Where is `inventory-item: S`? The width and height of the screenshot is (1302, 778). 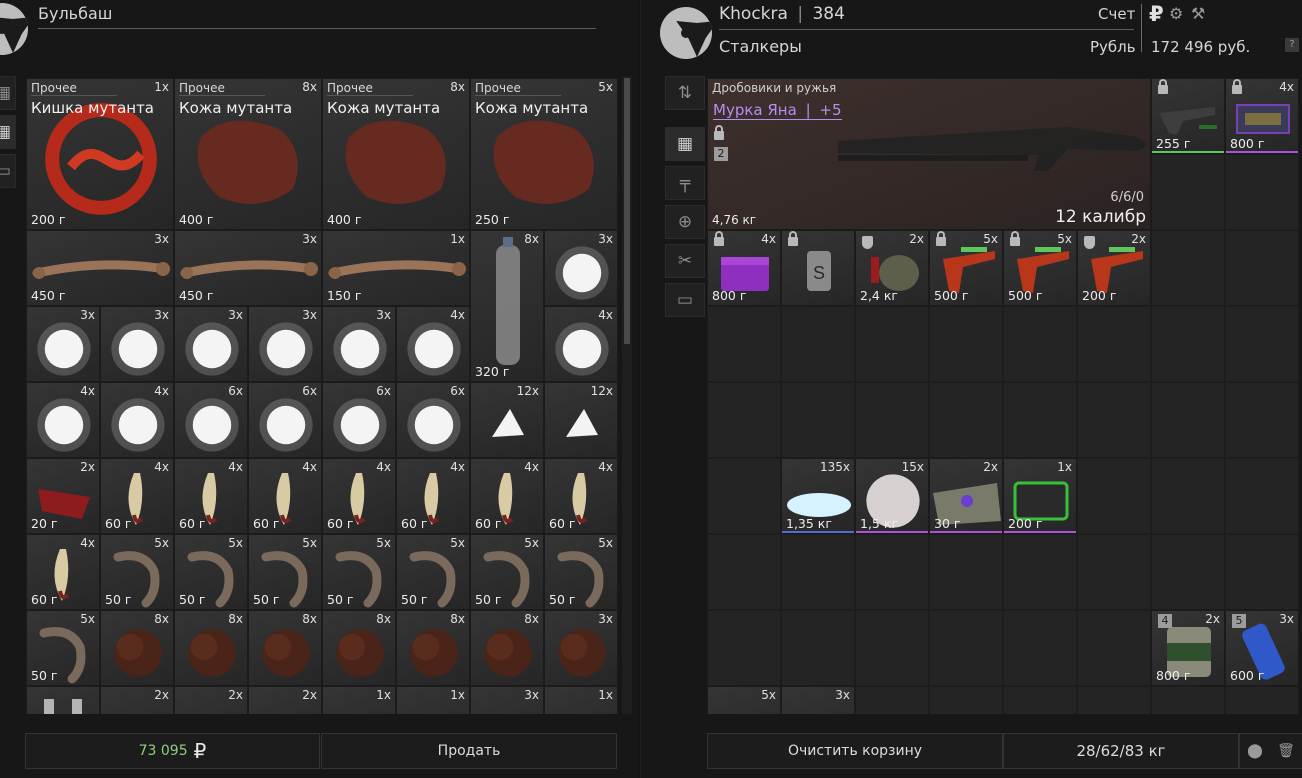 inventory-item: S is located at coordinates (818, 268).